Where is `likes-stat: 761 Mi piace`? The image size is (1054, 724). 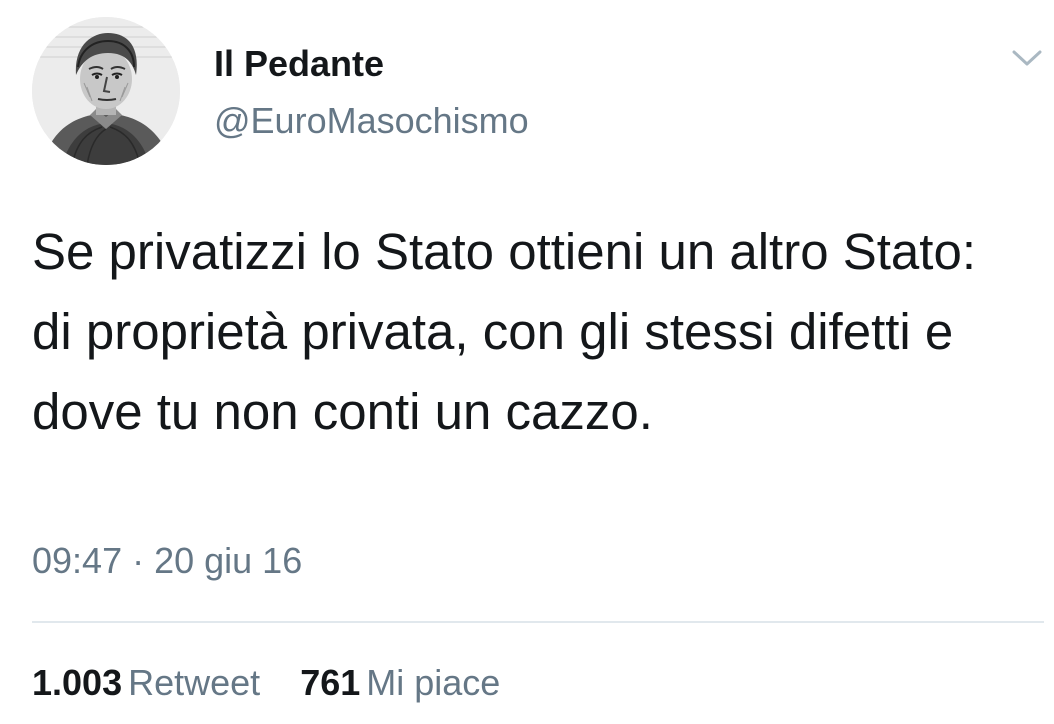
likes-stat: 761 Mi piace is located at coordinates (400, 683).